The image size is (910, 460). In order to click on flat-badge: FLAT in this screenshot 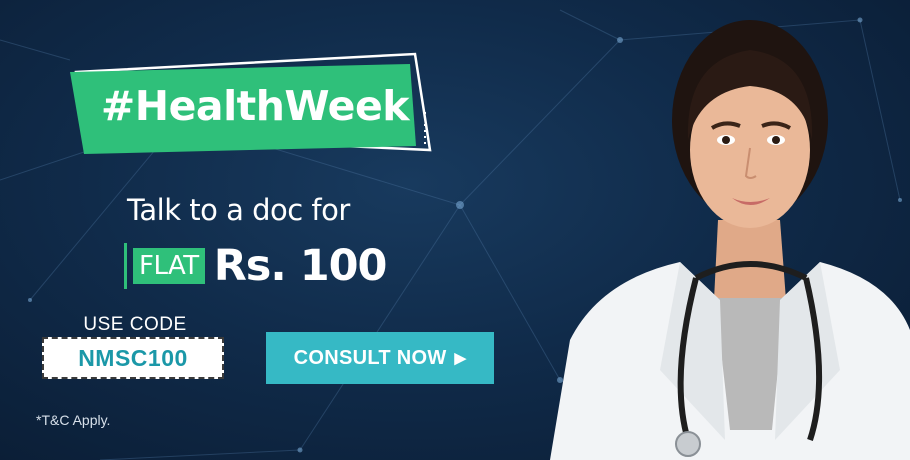, I will do `click(169, 266)`.